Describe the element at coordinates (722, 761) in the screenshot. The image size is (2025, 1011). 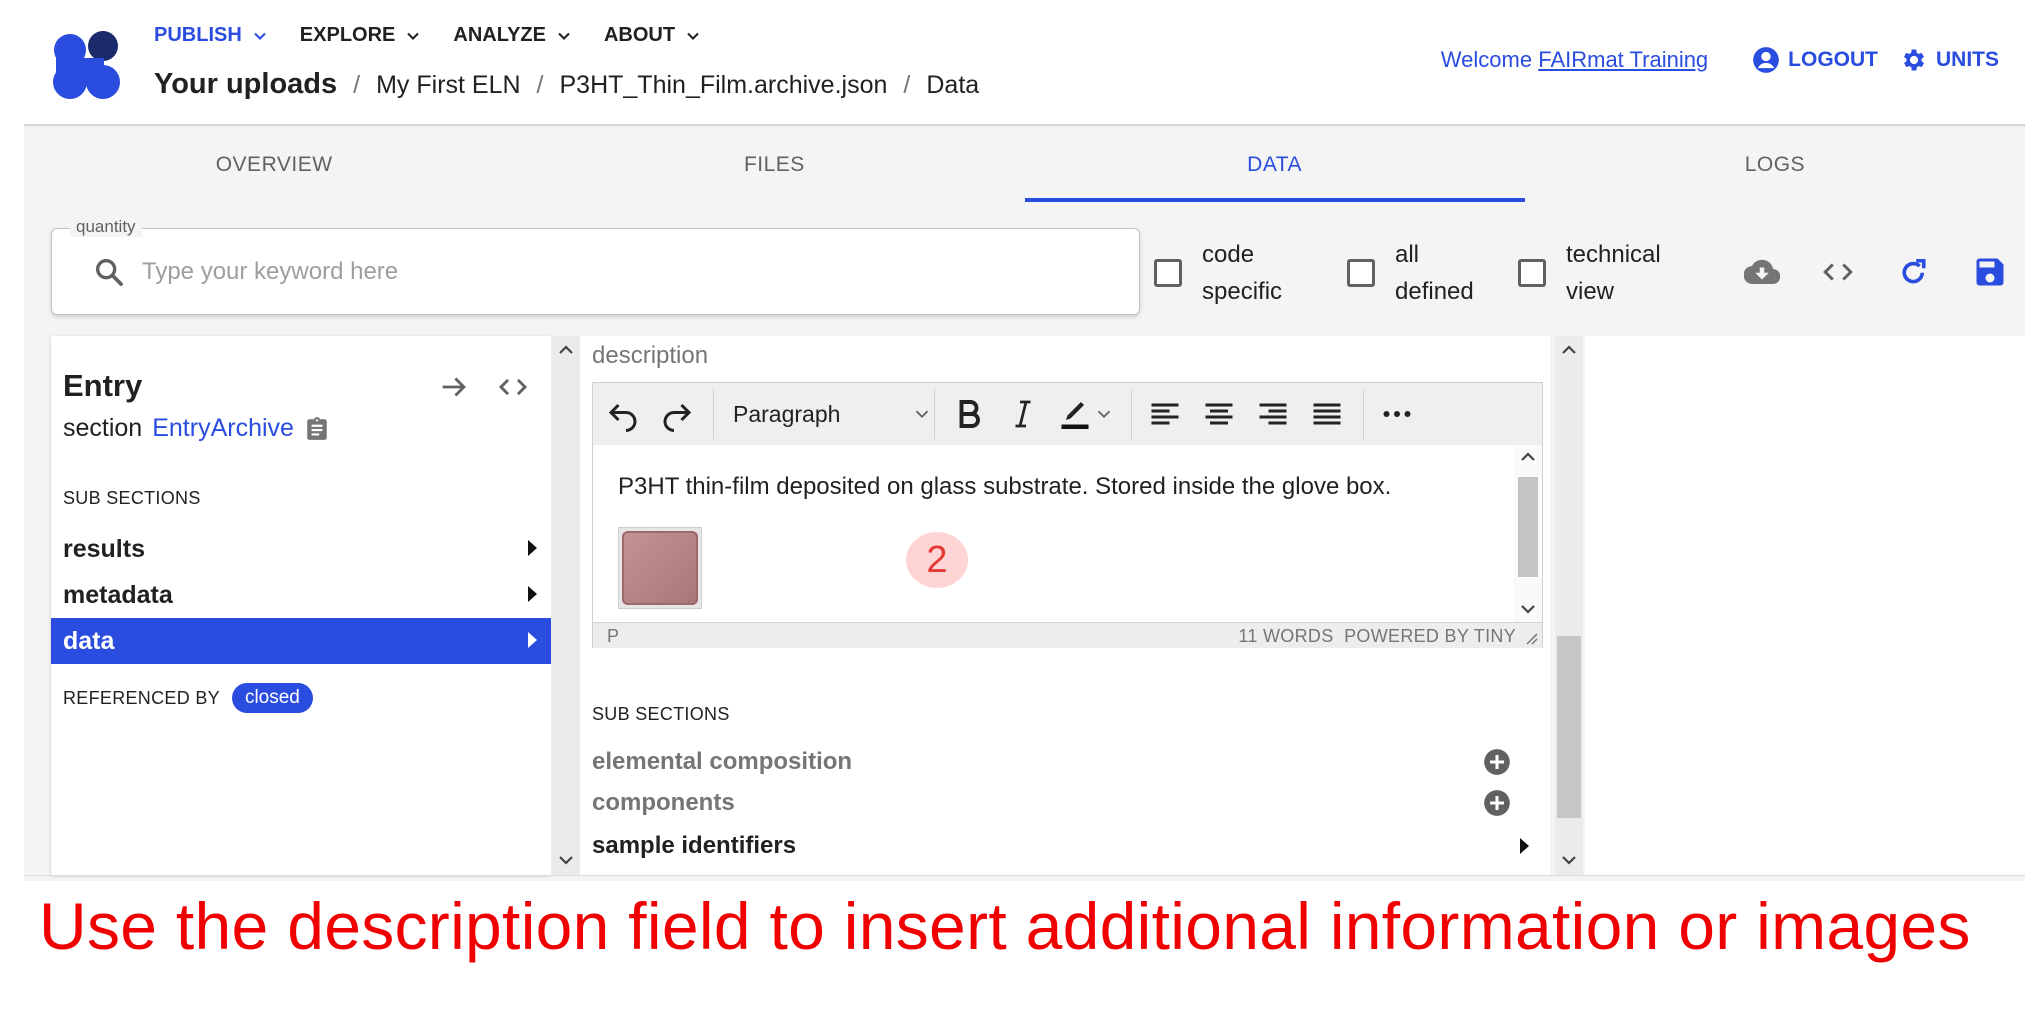
I see `subsection-label: elemental composition` at that location.